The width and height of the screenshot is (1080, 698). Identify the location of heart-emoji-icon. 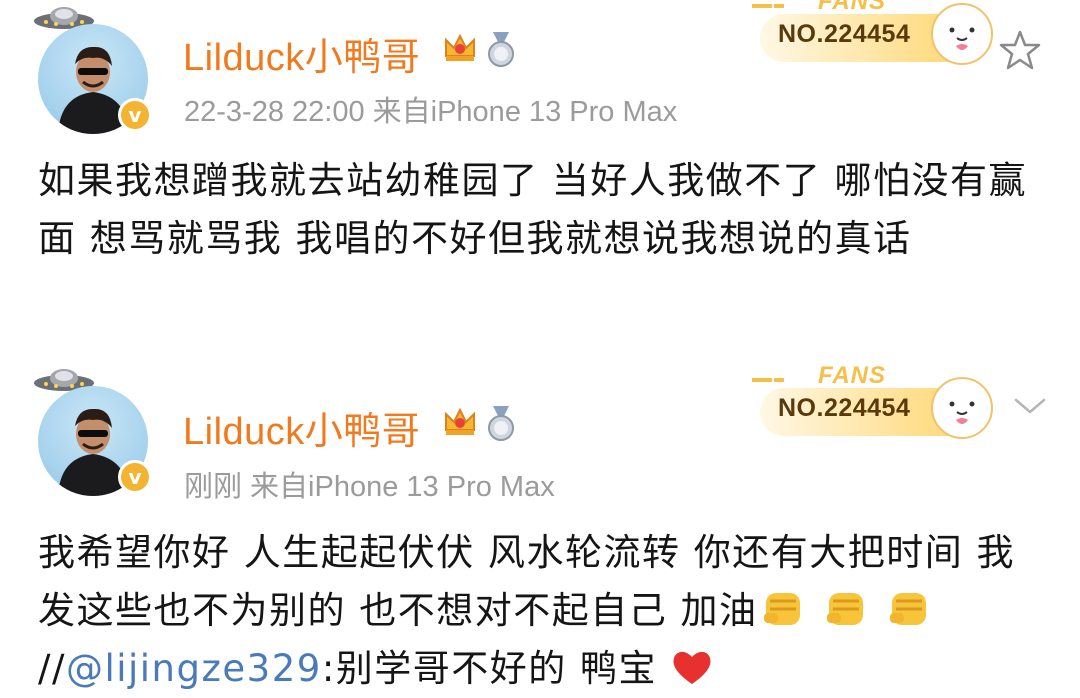
(692, 667).